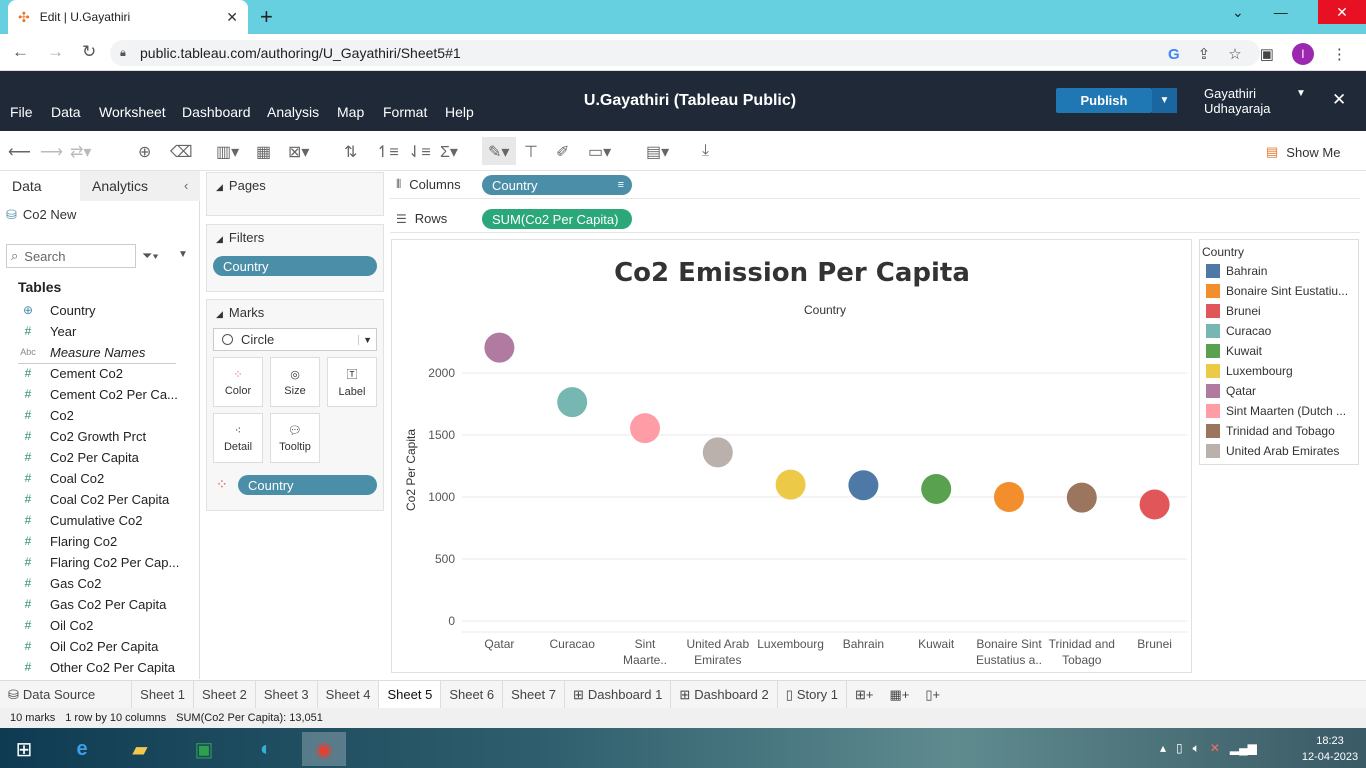  Describe the element at coordinates (71, 256) in the screenshot. I see `search-input: ⌕ Search` at that location.